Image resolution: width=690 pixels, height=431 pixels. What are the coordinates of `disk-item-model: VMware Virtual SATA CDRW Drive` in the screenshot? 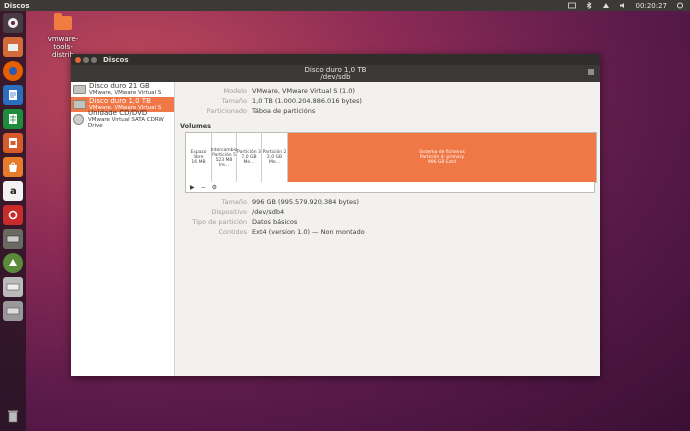 It's located at (126, 123).